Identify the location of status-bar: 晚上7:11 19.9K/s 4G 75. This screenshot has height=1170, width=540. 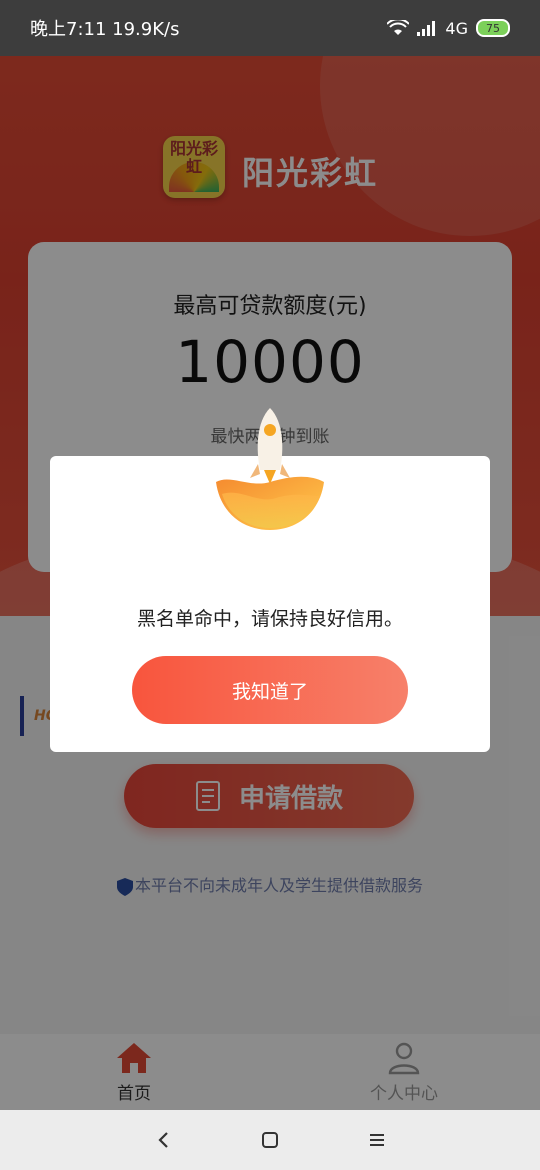
(270, 28).